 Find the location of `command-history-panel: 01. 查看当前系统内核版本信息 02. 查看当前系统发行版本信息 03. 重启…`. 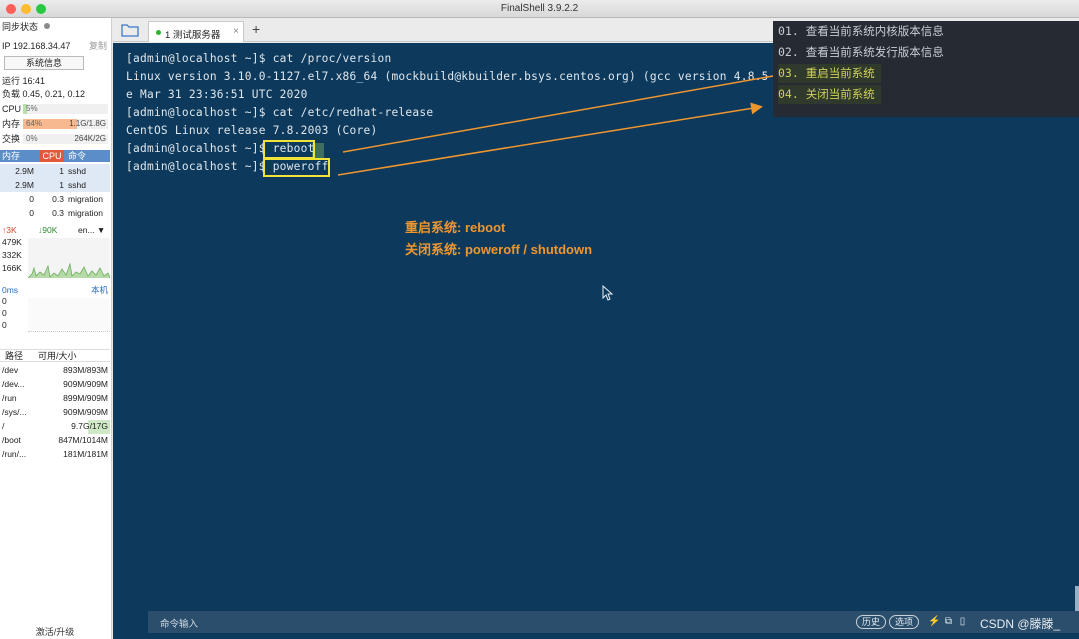

command-history-panel: 01. 查看当前系统内核版本信息 02. 查看当前系统发行版本信息 03. 重启… is located at coordinates (926, 69).